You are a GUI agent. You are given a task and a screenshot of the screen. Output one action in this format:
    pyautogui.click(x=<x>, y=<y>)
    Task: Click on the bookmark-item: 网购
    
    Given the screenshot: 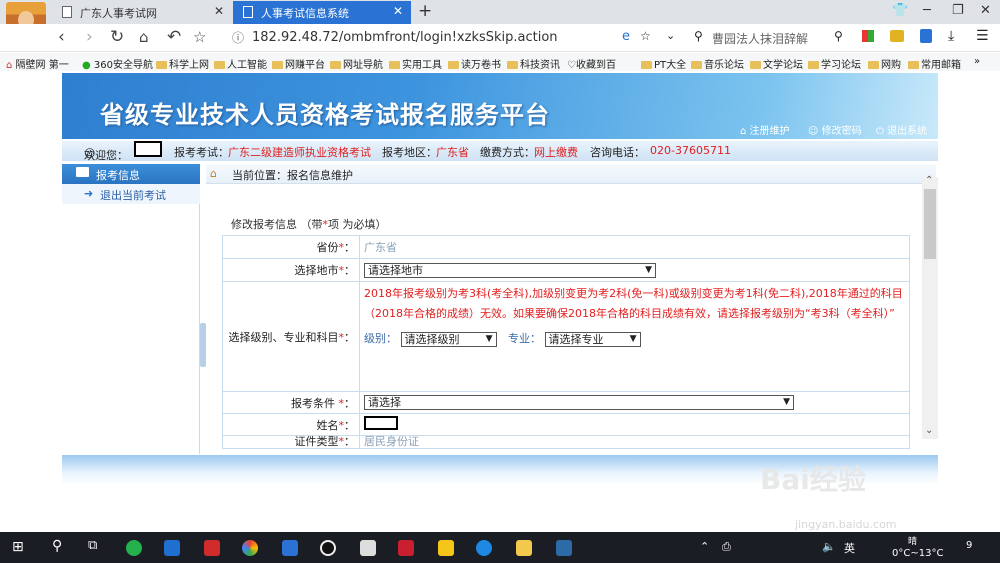 What is the action you would take?
    pyautogui.click(x=884, y=63)
    